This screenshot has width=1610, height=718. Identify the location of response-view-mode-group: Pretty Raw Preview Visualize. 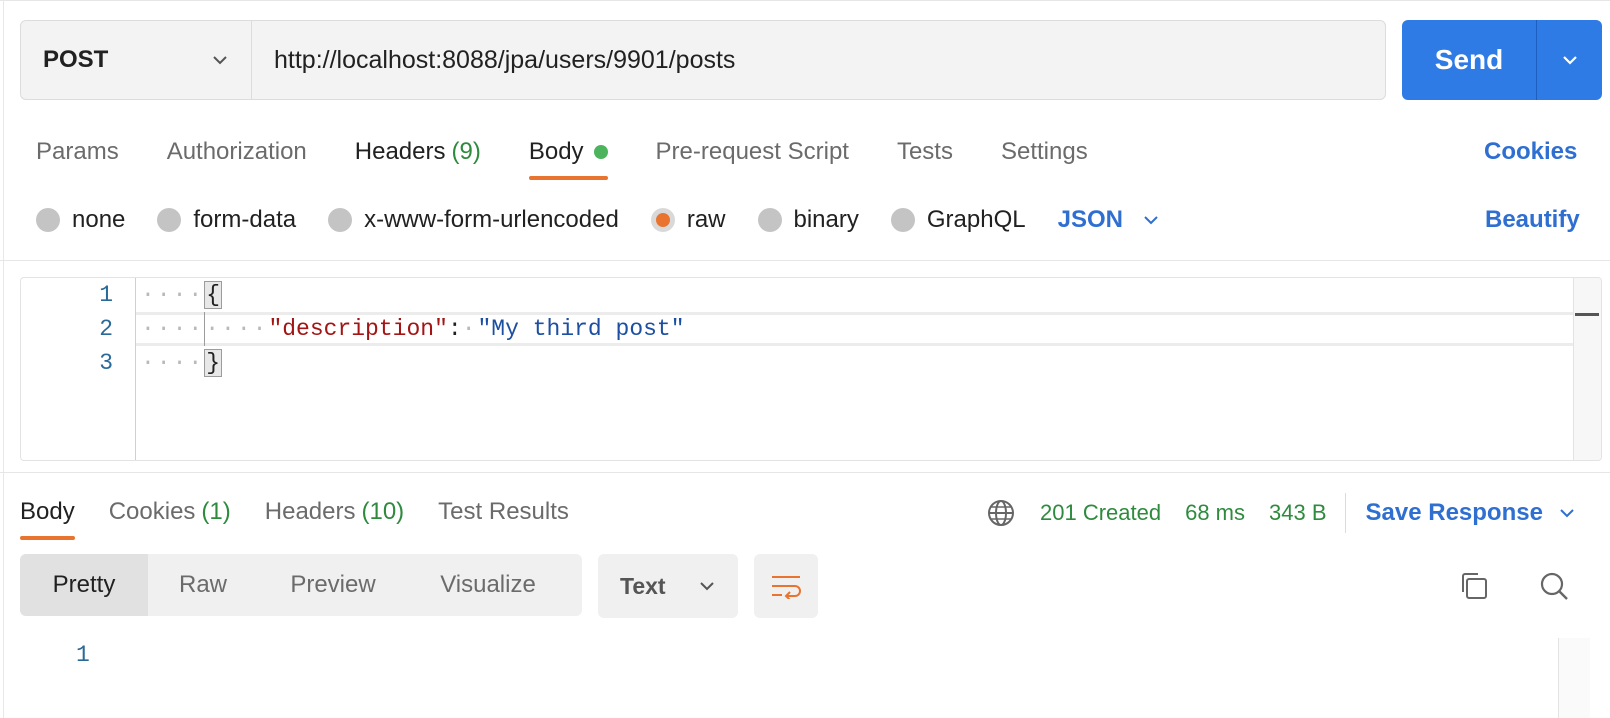
(301, 585).